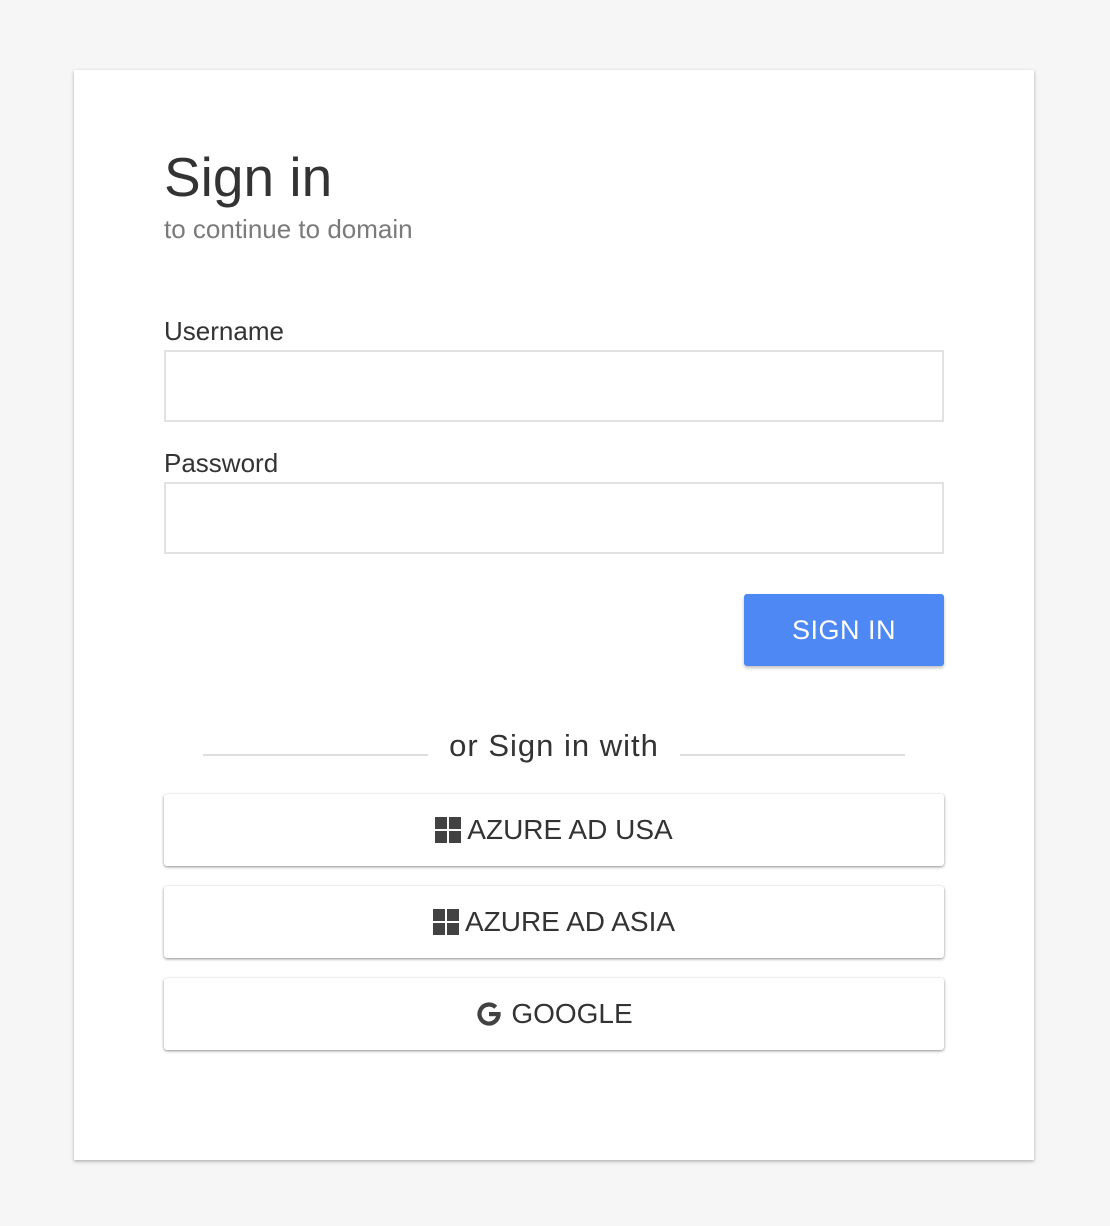 This screenshot has height=1226, width=1110. What do you see at coordinates (572, 1013) in the screenshot?
I see `google-label: GOOGLE` at bounding box center [572, 1013].